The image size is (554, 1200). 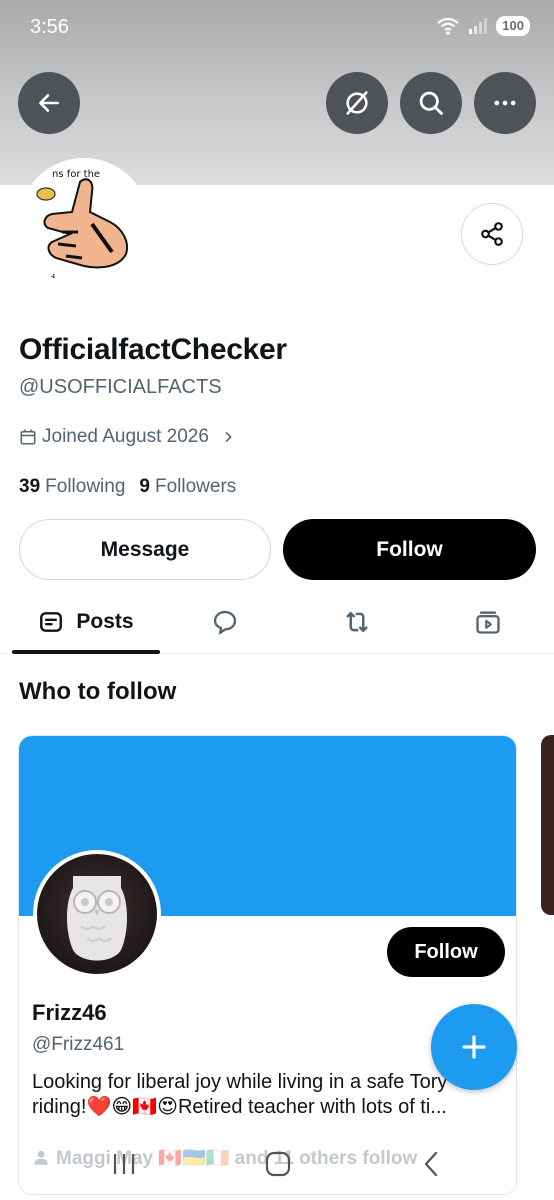 I want to click on wifi-icon, so click(x=448, y=26).